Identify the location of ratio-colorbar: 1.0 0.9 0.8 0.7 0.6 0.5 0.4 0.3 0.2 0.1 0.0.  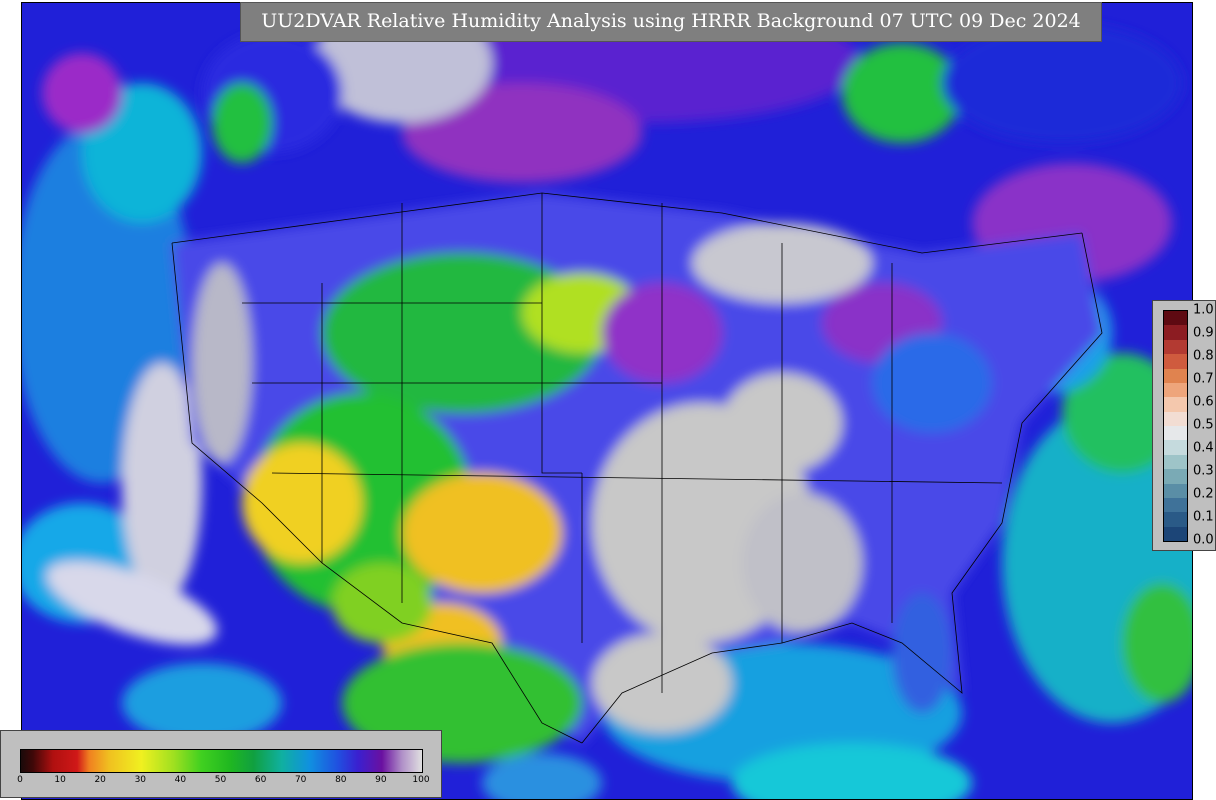
(1184, 425).